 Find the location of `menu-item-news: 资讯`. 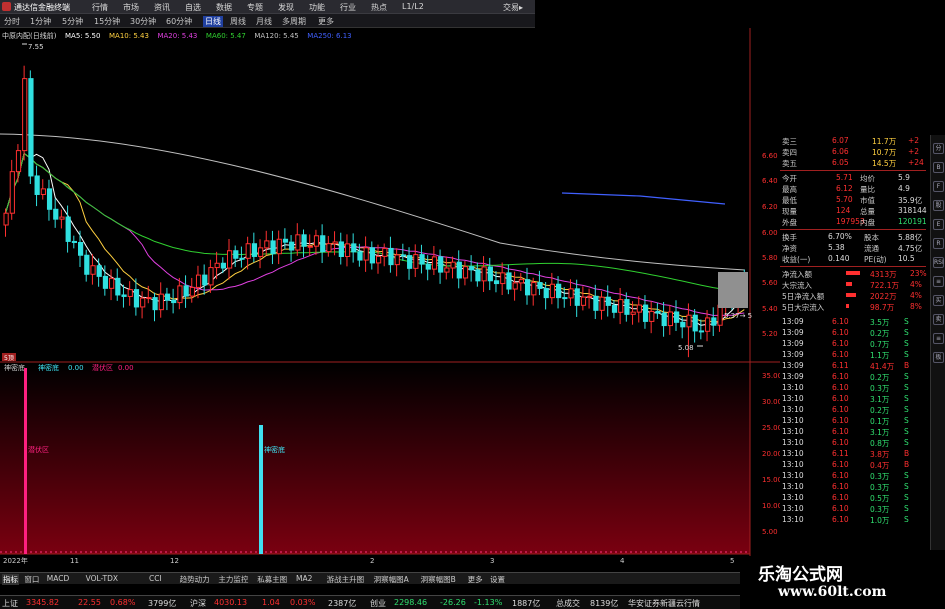

menu-item-news: 资讯 is located at coordinates (162, 7).